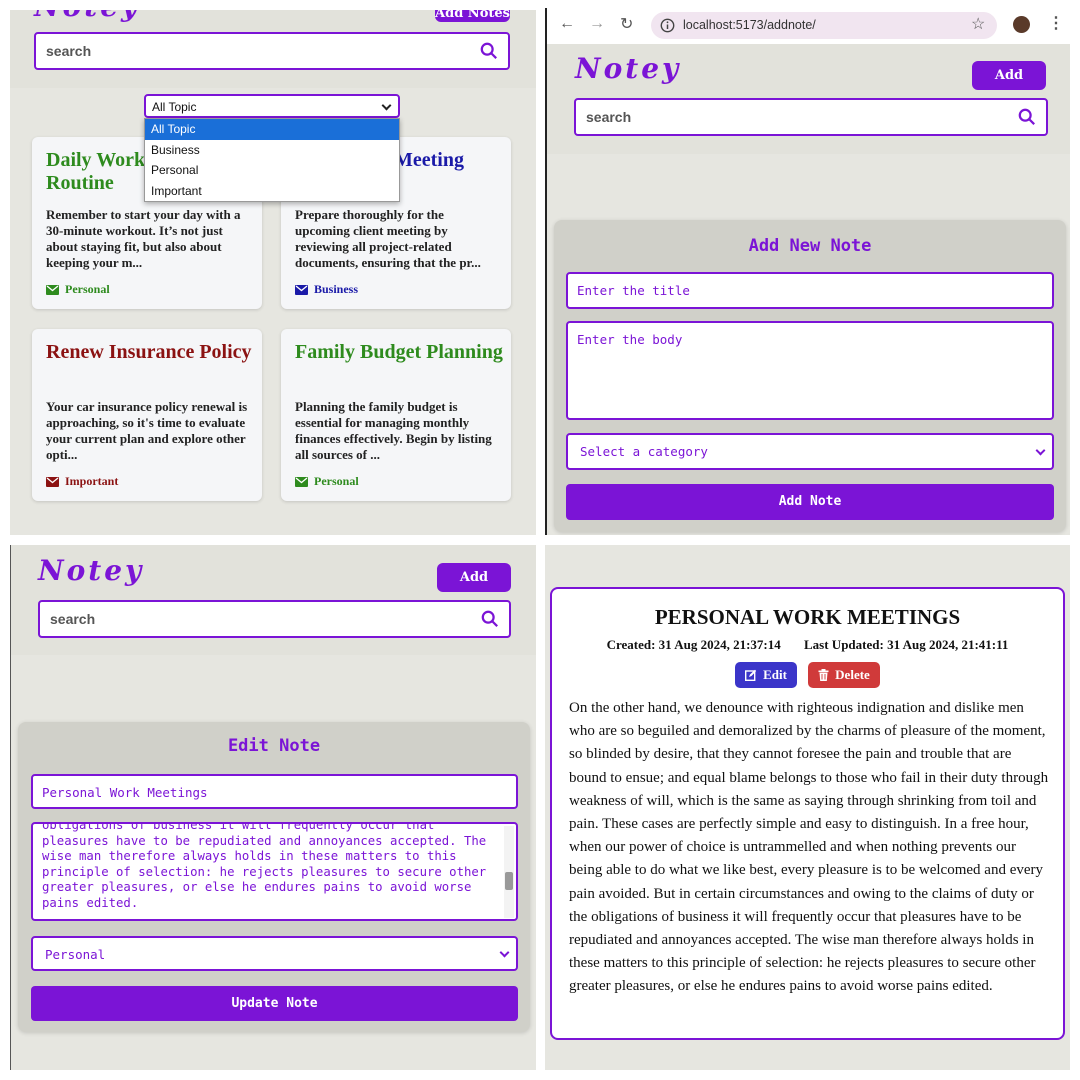  I want to click on trash-icon, so click(823, 675).